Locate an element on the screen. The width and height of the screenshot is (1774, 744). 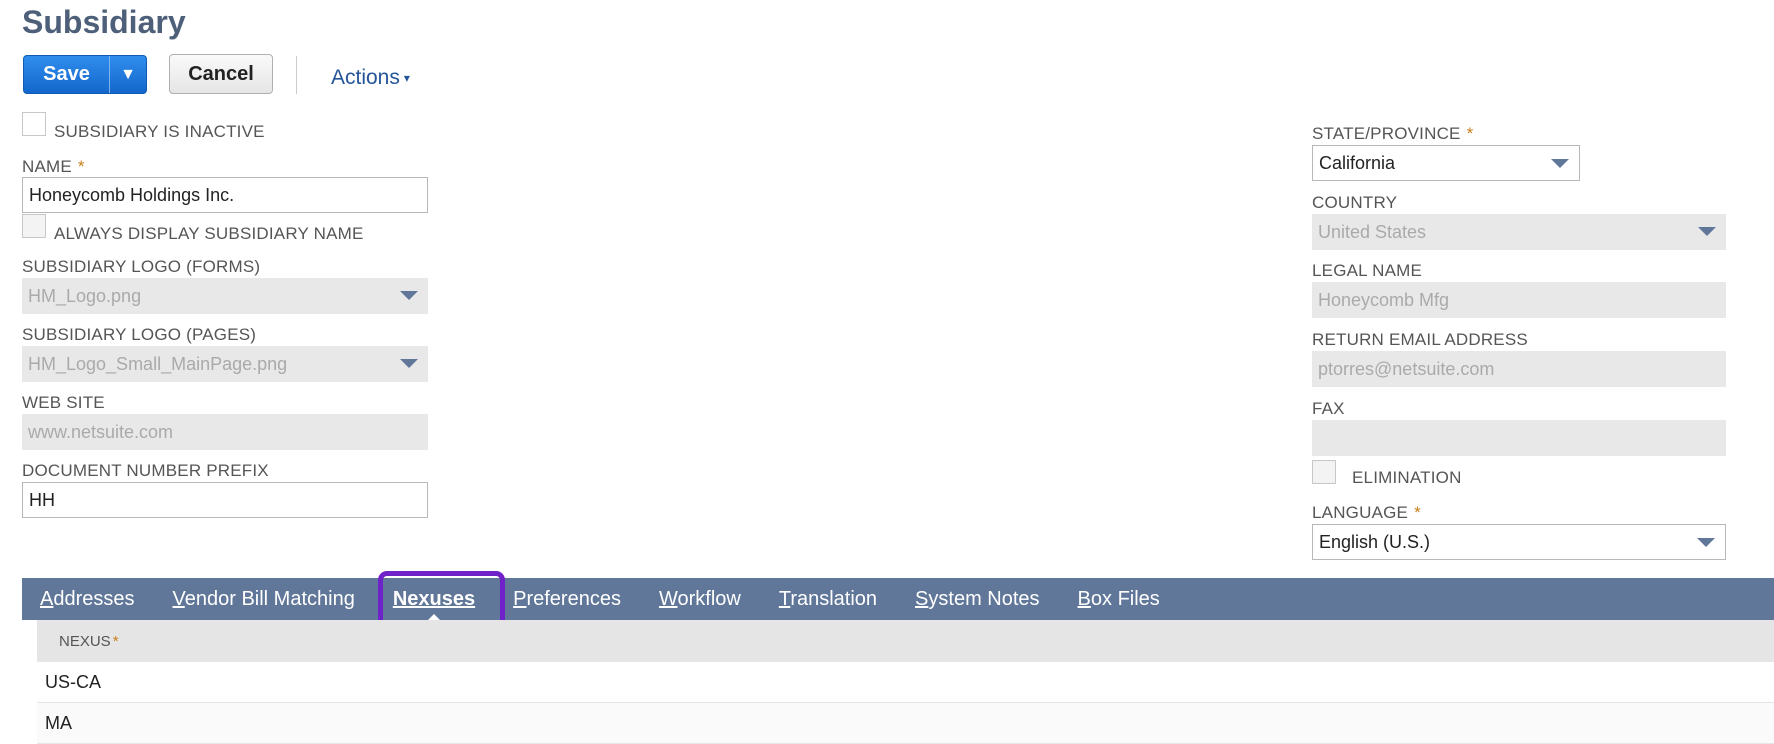
actions-caret-icon: ▾ is located at coordinates (407, 78).